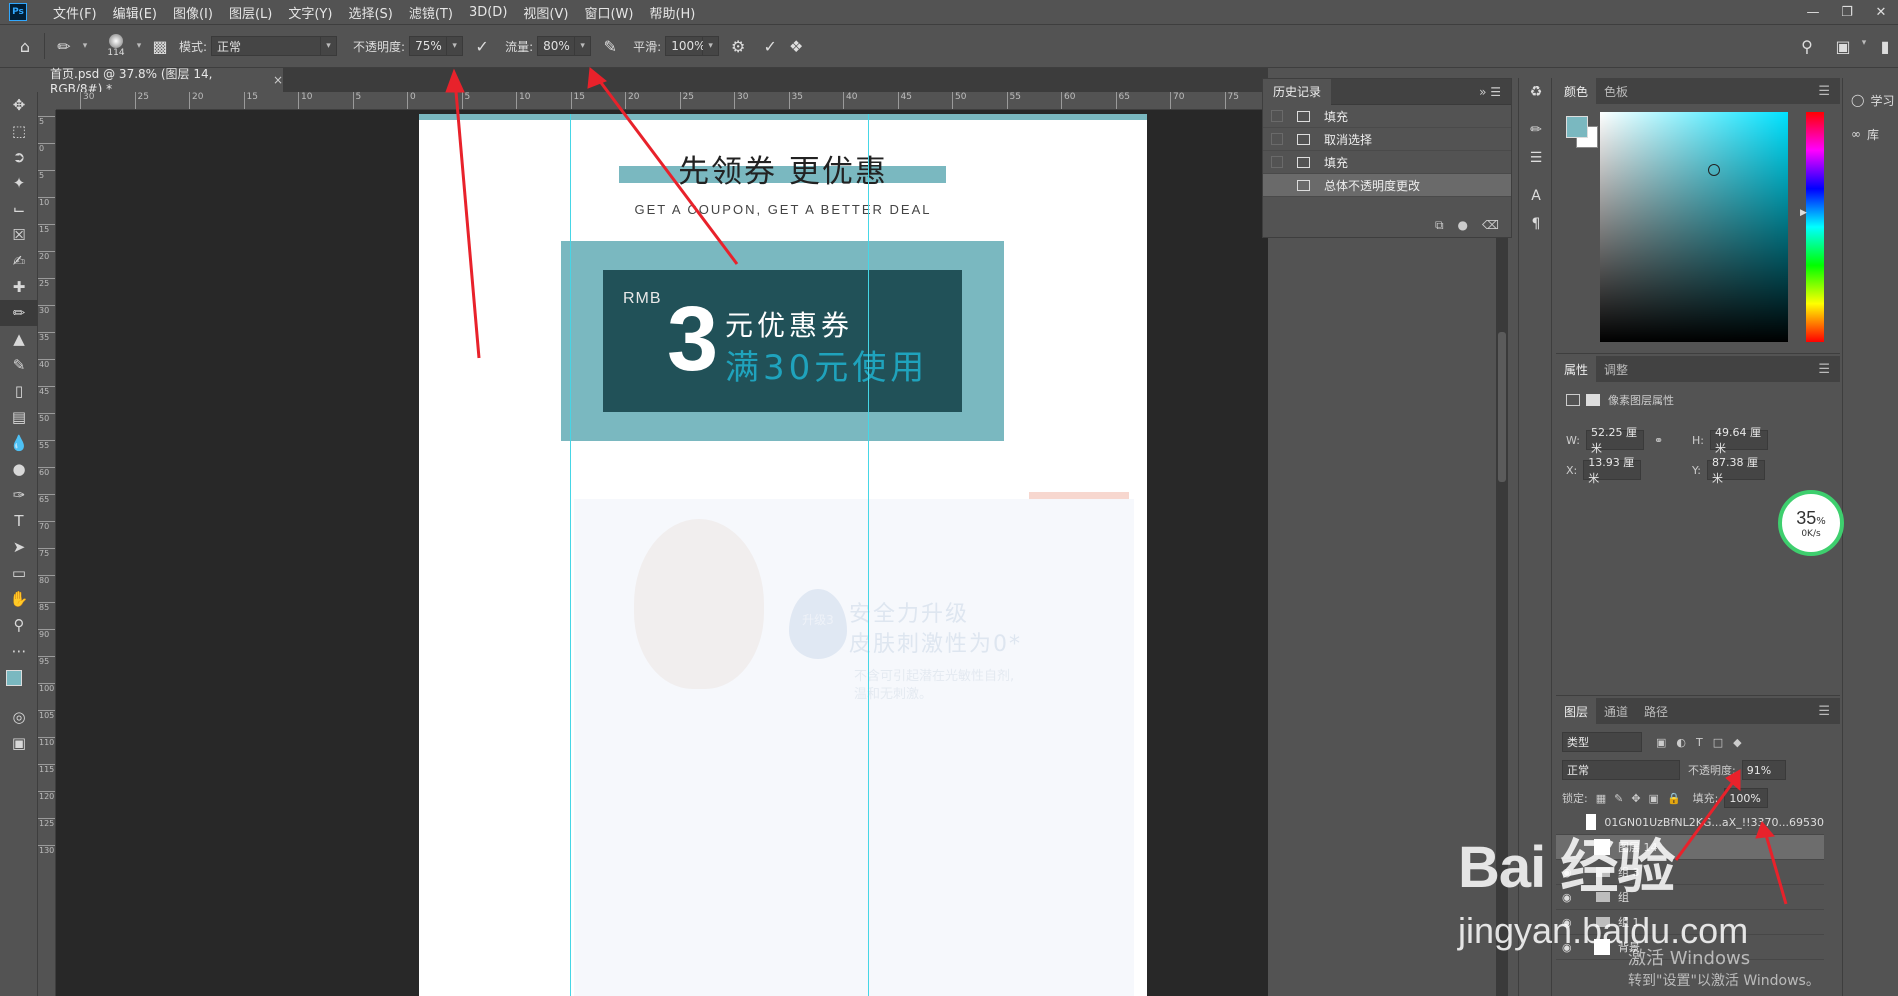 The width and height of the screenshot is (1898, 996). Describe the element at coordinates (672, 12) in the screenshot. I see `menu-help: 帮助(H)` at that location.